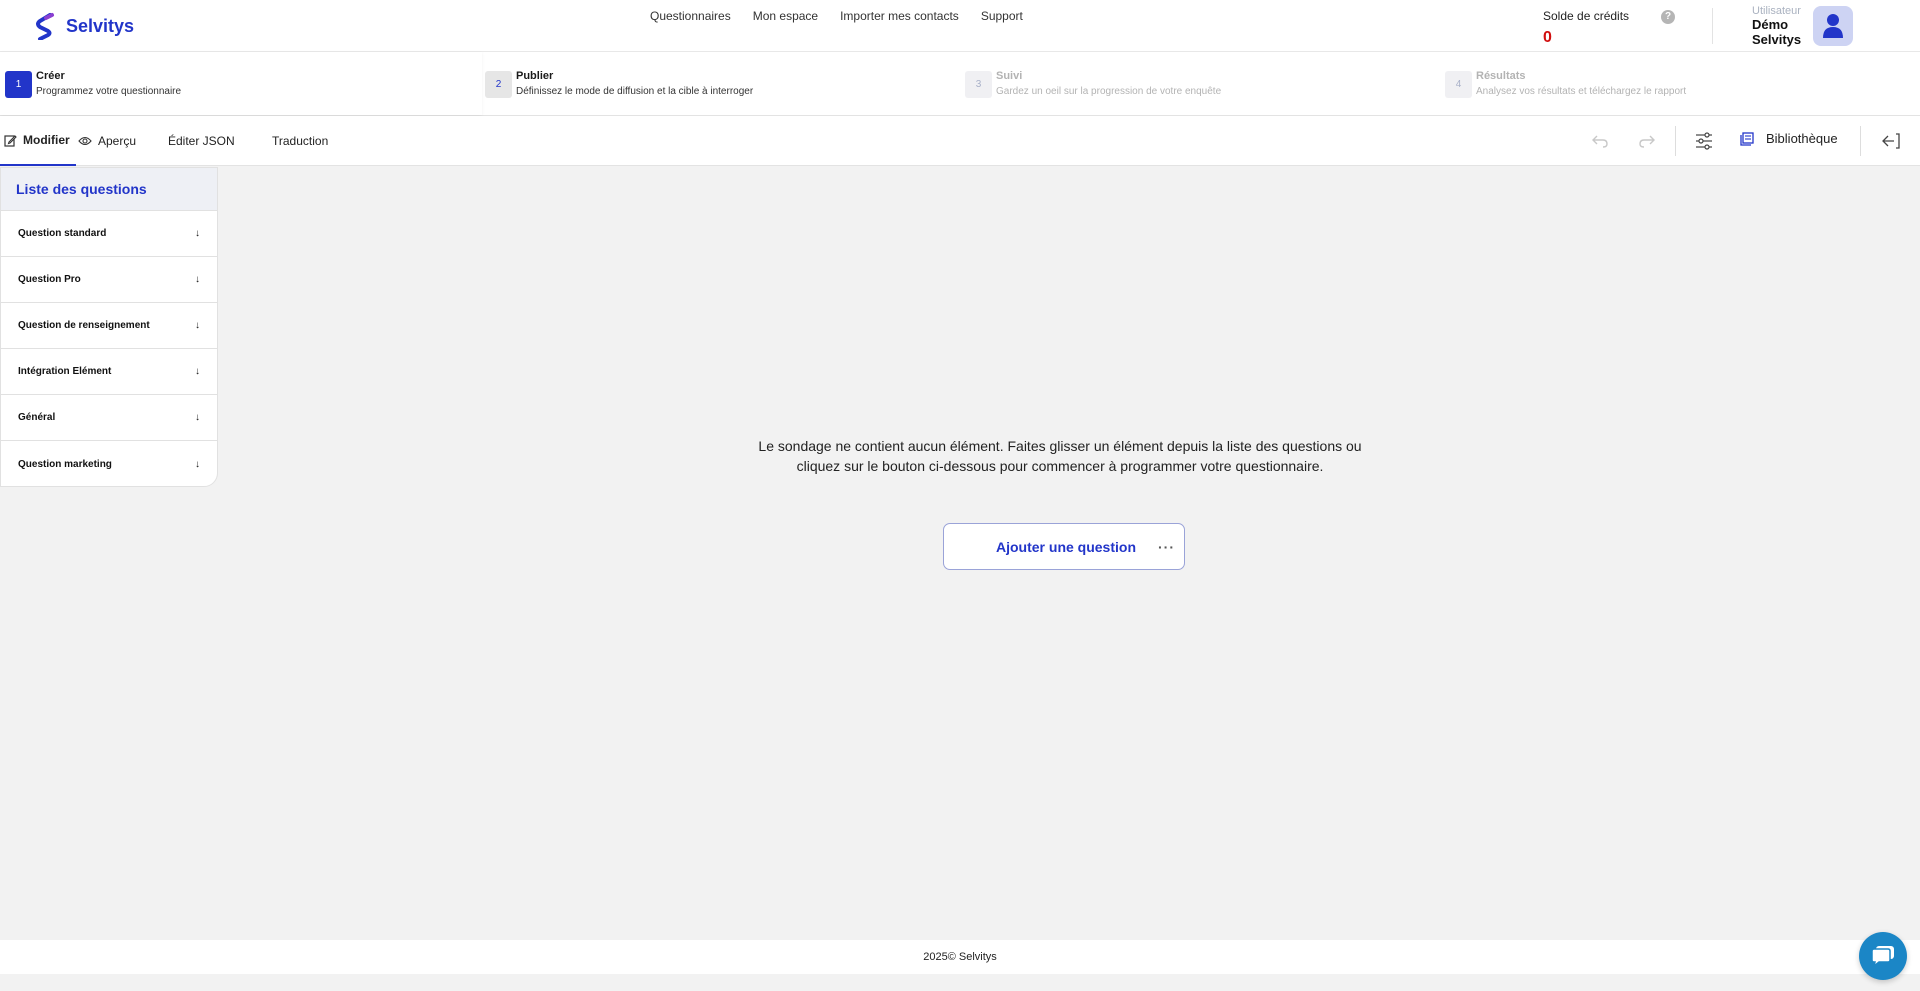  Describe the element at coordinates (109, 280) in the screenshot. I see `category-question-pro: Question Pro ↓` at that location.